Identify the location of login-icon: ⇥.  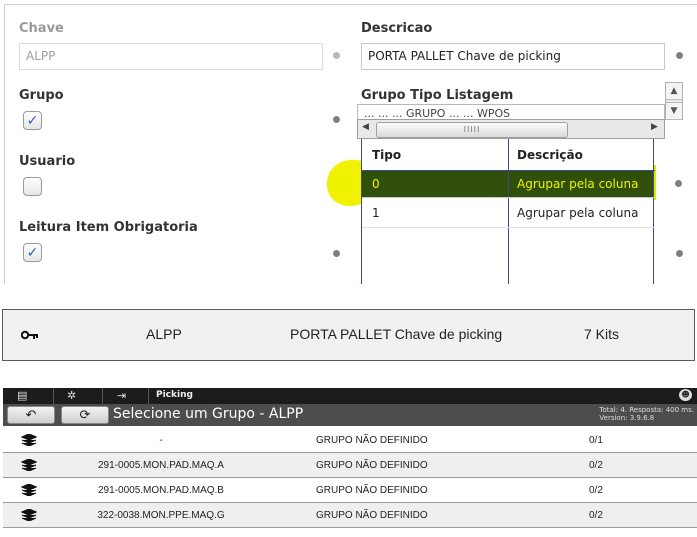
(121, 395).